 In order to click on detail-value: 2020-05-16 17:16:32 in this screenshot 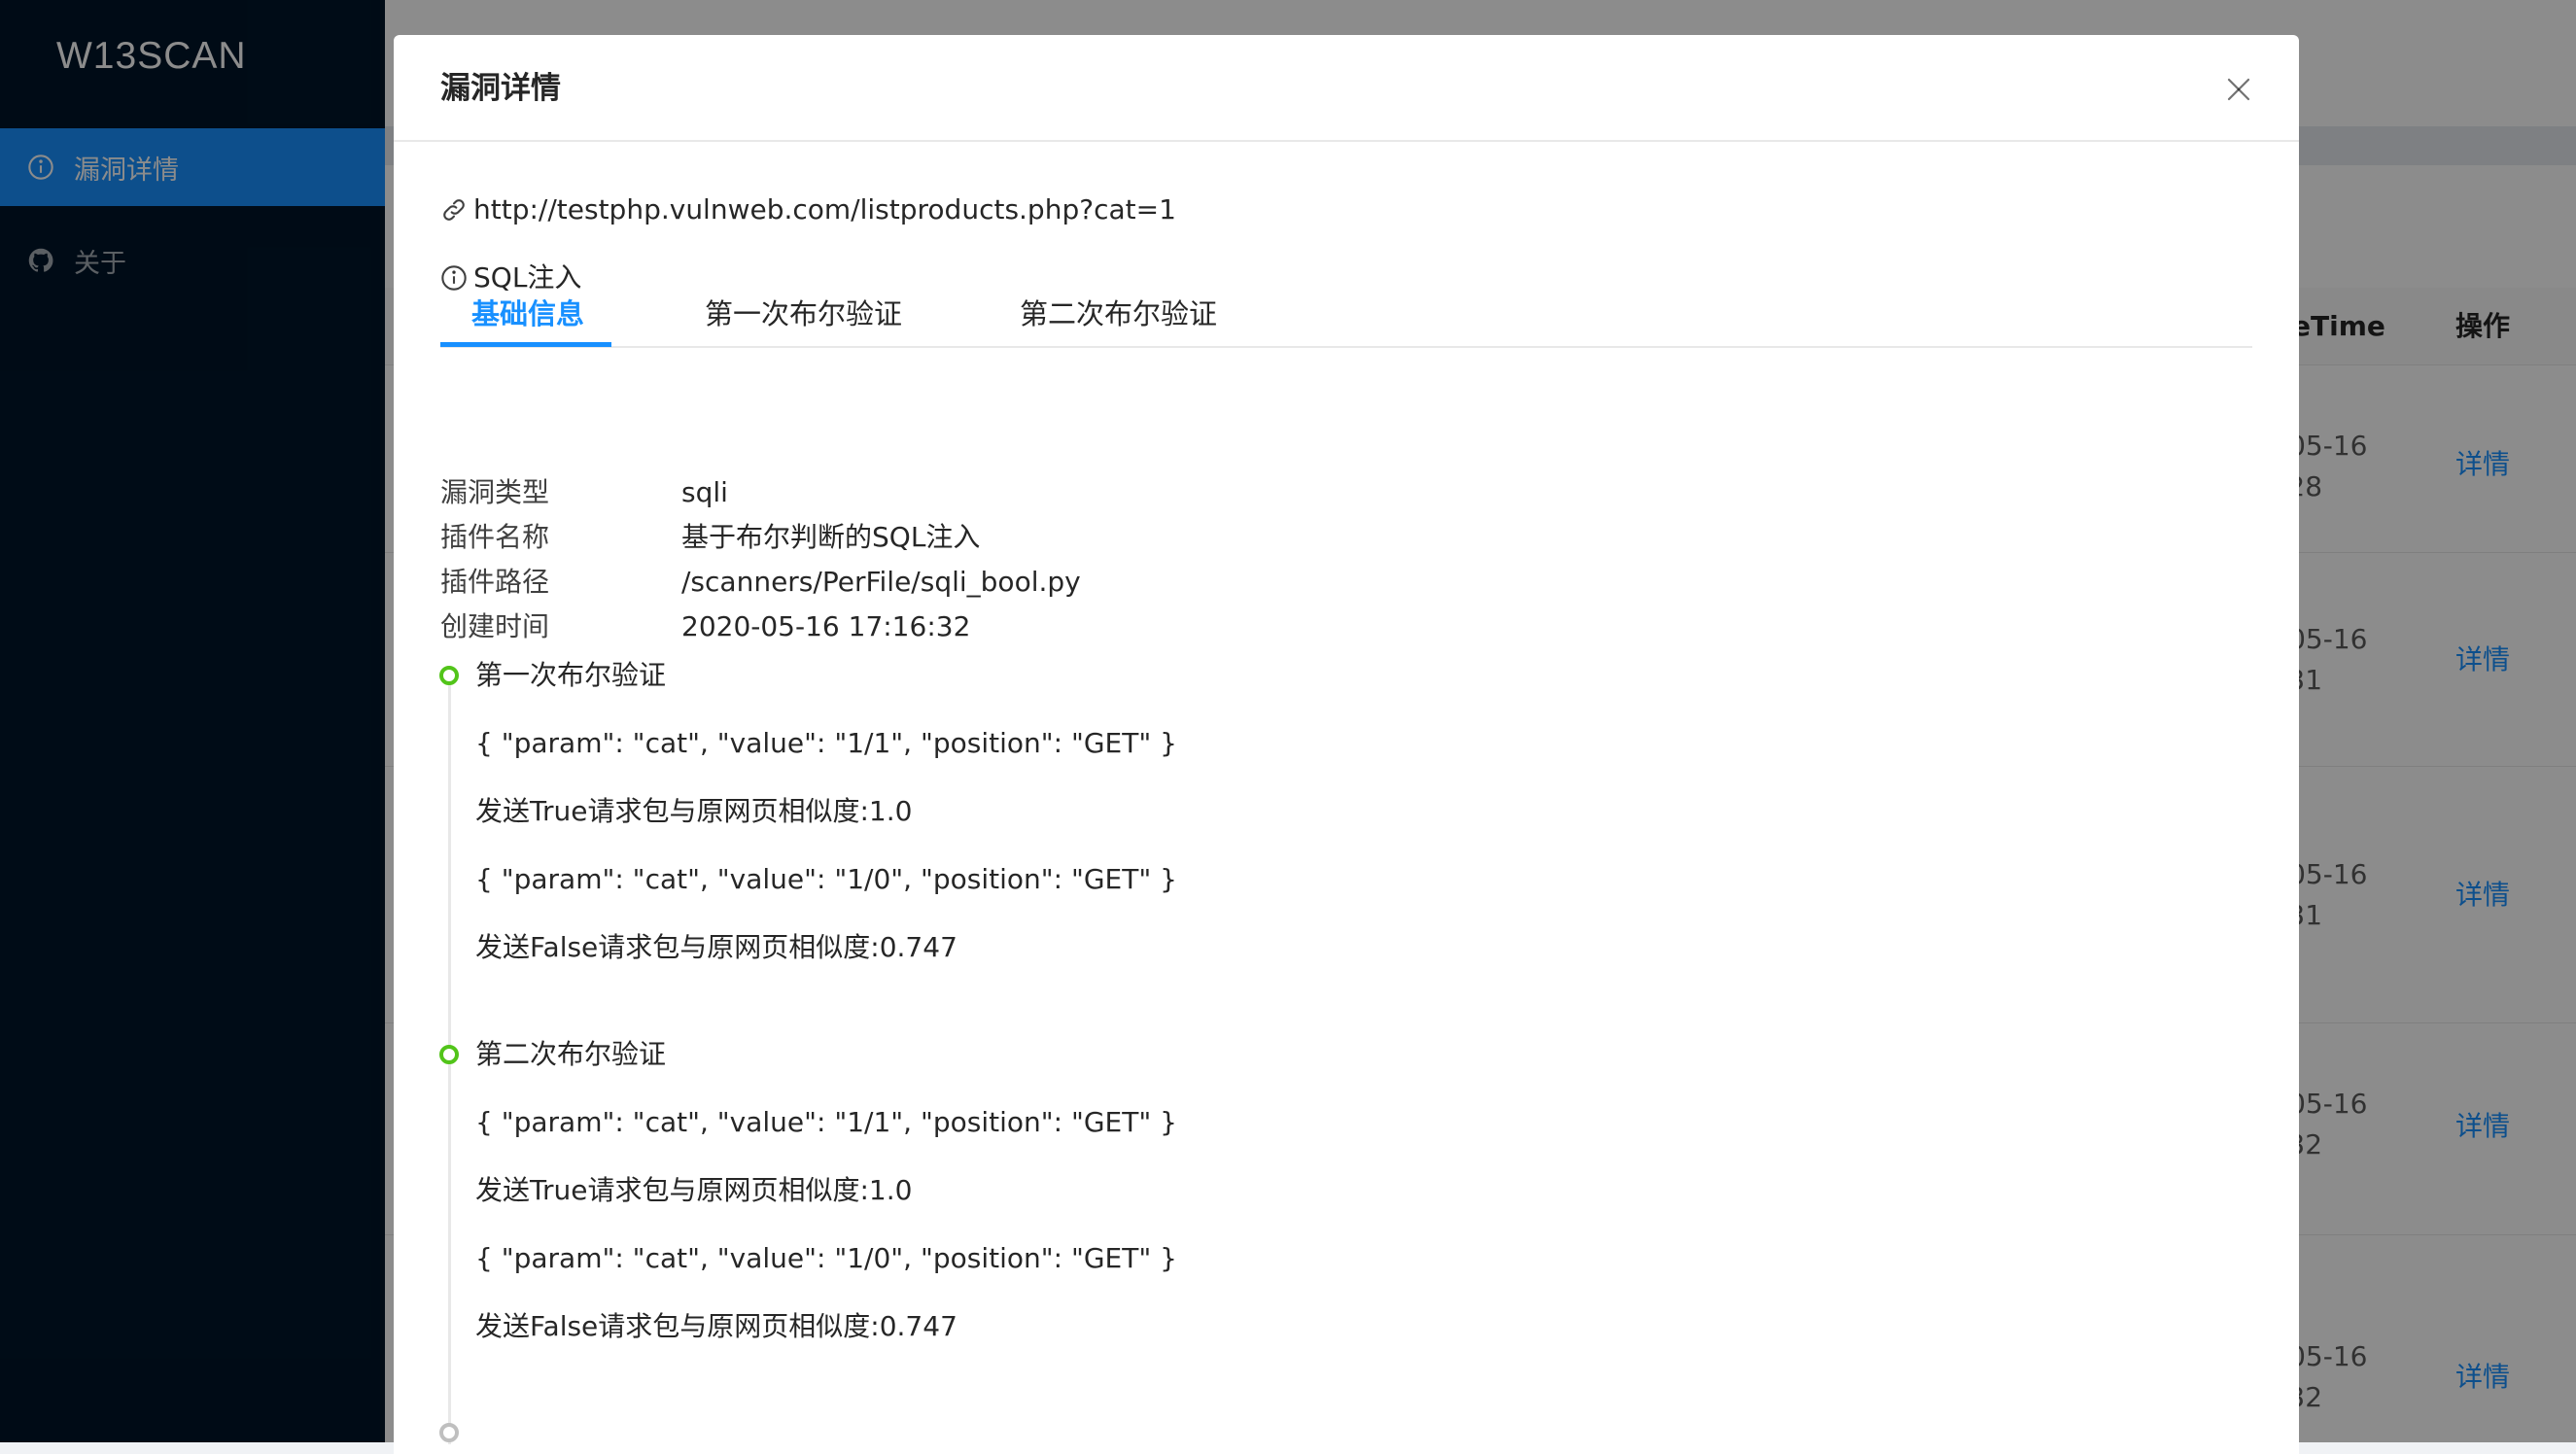, I will do `click(825, 627)`.